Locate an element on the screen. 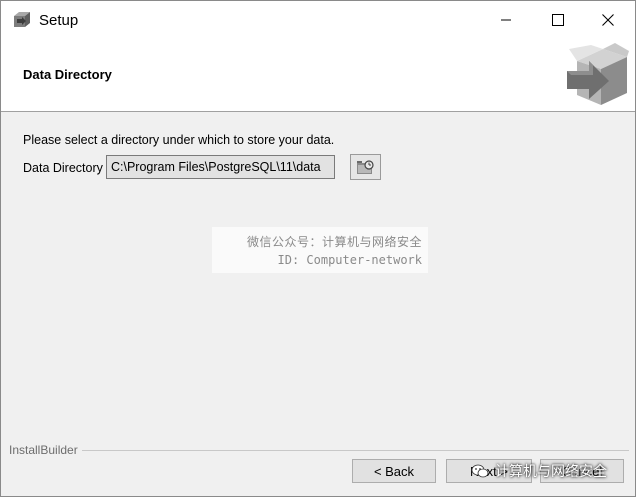 This screenshot has width=638, height=499. watermark: 微信公众号：计算机与网络安全 ID: Computer-network is located at coordinates (320, 250).